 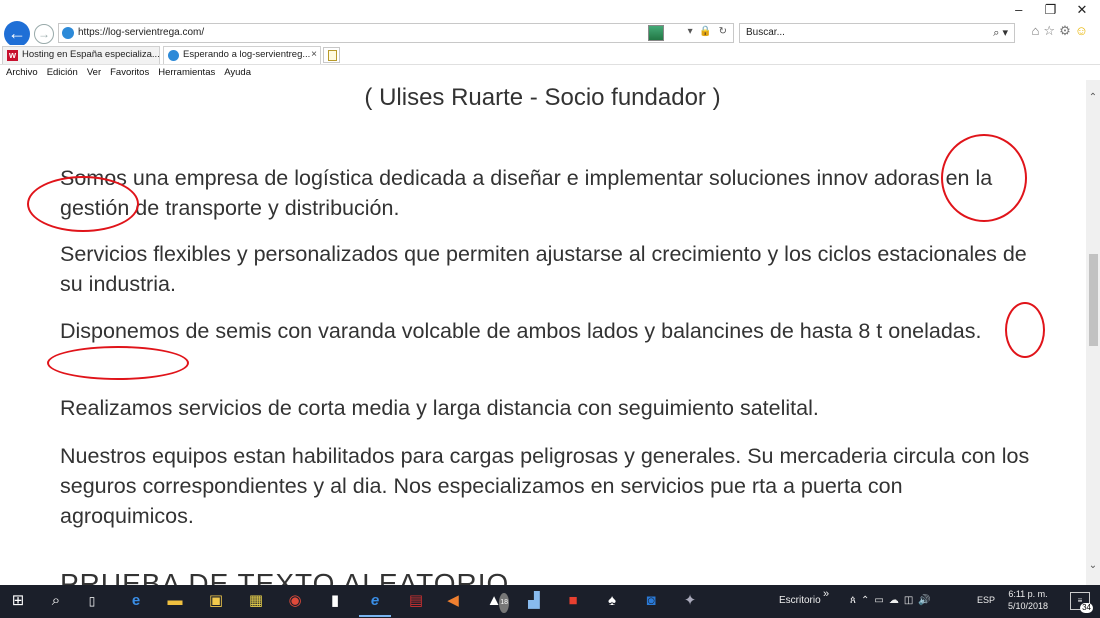 What do you see at coordinates (1051, 30) in the screenshot?
I see `favorites-star-icon: ☆` at bounding box center [1051, 30].